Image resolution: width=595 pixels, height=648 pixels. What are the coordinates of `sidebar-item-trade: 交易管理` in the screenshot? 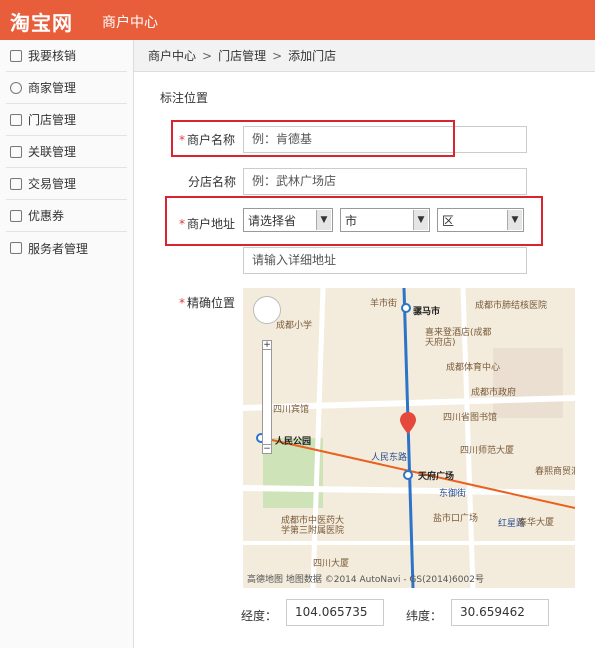 It's located at (66, 184).